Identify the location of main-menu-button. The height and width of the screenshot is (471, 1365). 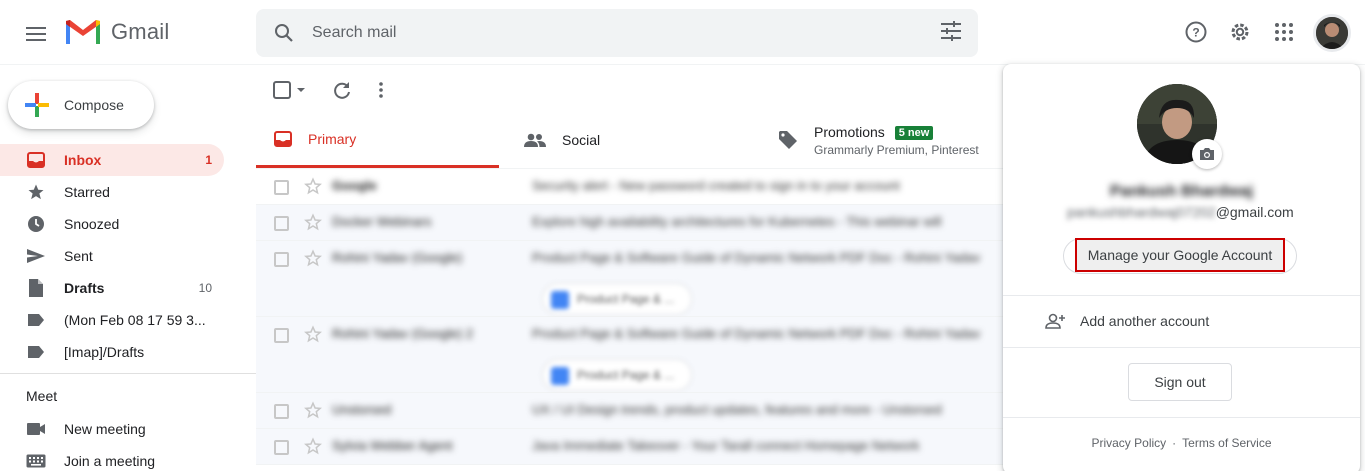
(36, 34).